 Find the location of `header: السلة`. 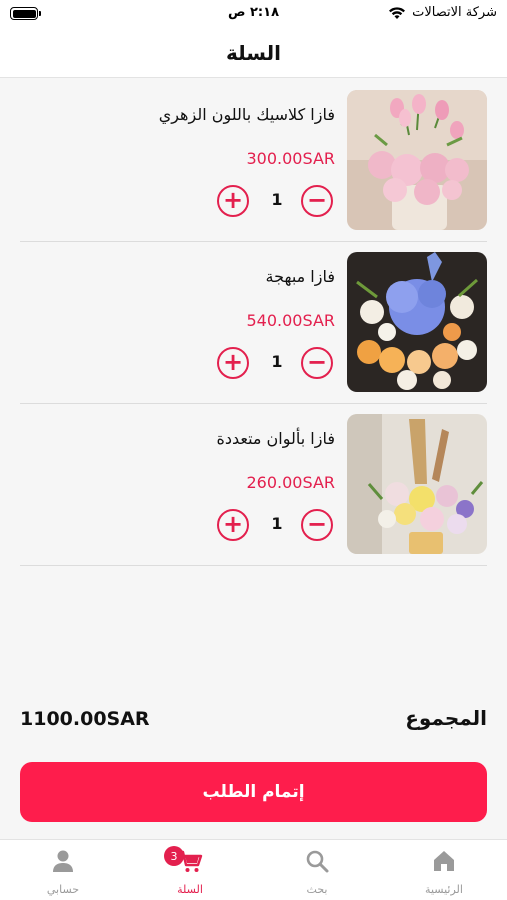

header: السلة is located at coordinates (253, 53).